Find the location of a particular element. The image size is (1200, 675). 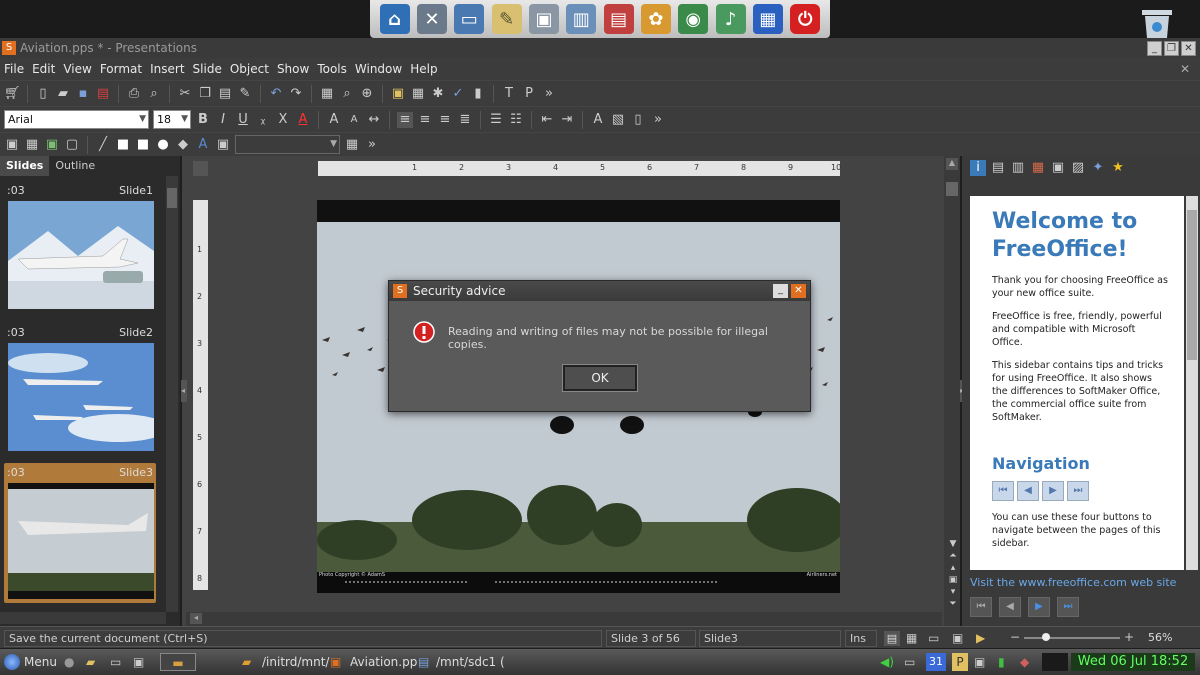

zoom-slider-thumb is located at coordinates (1046, 637).